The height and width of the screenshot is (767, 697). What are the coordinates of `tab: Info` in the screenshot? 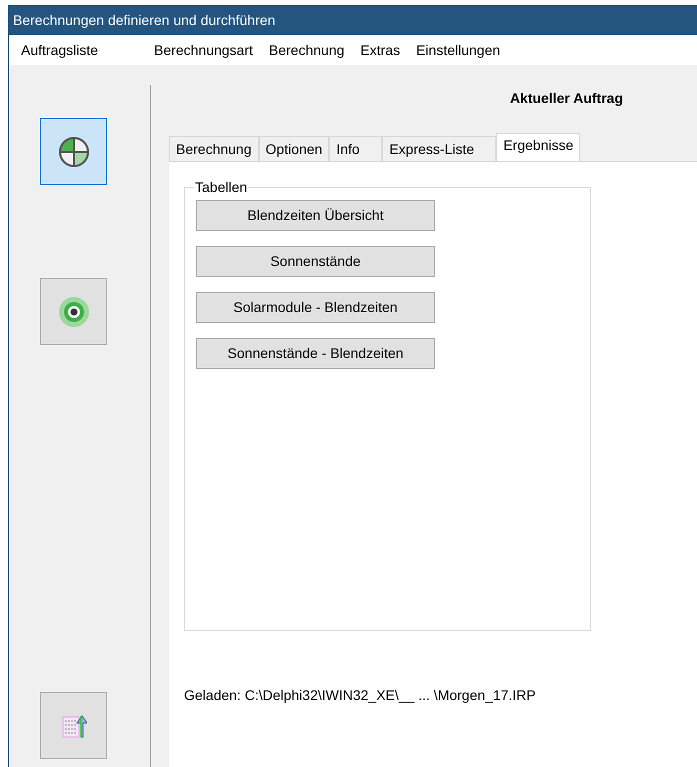 It's located at (355, 148).